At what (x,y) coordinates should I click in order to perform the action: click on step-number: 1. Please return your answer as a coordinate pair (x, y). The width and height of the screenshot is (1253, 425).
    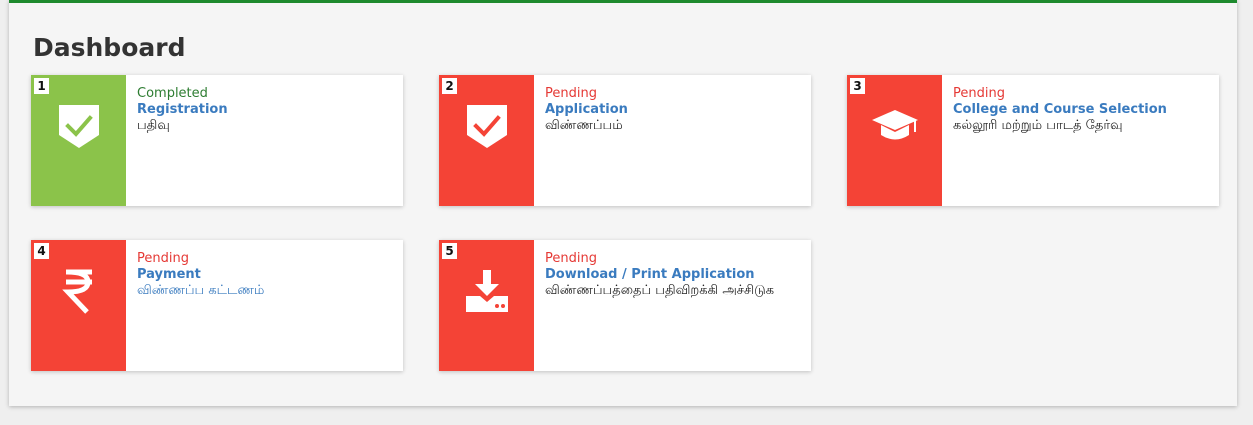
    Looking at the image, I should click on (41, 86).